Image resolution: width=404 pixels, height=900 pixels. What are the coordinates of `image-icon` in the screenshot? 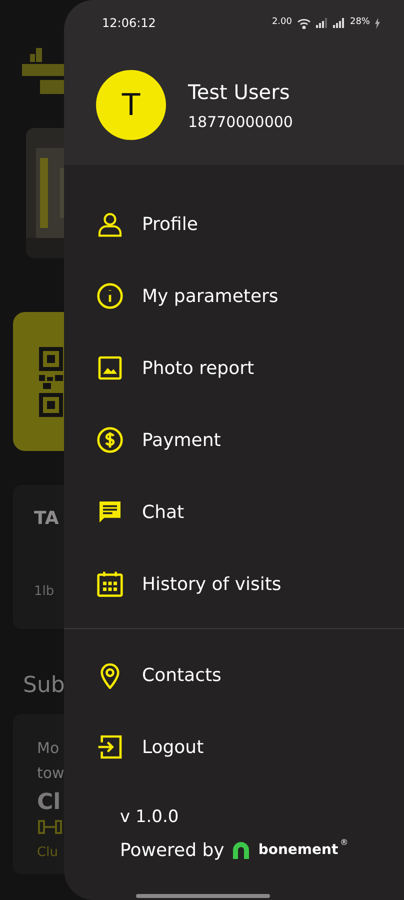 It's located at (110, 368).